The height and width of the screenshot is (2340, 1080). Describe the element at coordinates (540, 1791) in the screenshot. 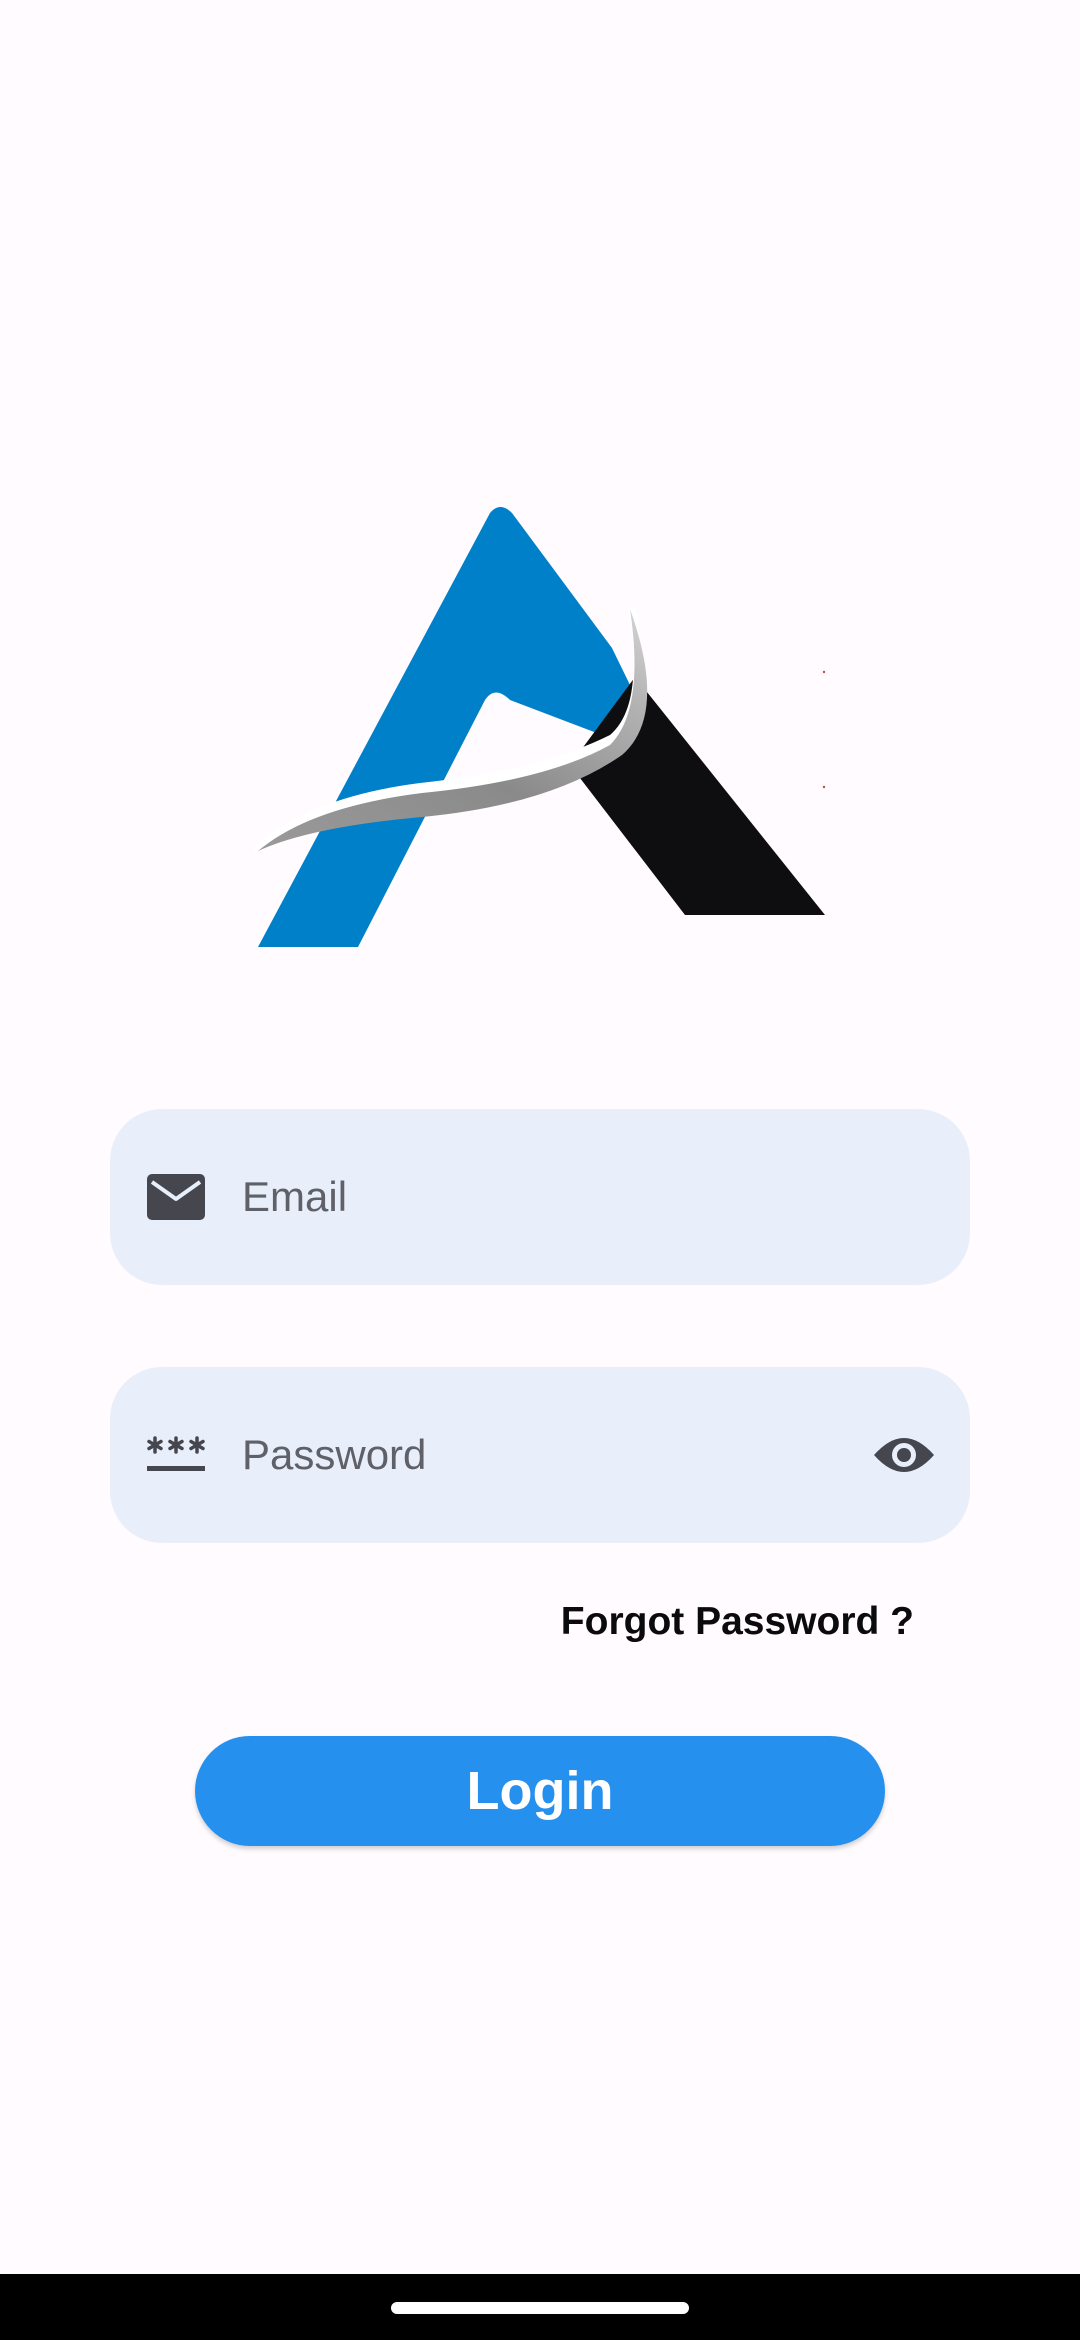

I see `login-button: Login` at that location.